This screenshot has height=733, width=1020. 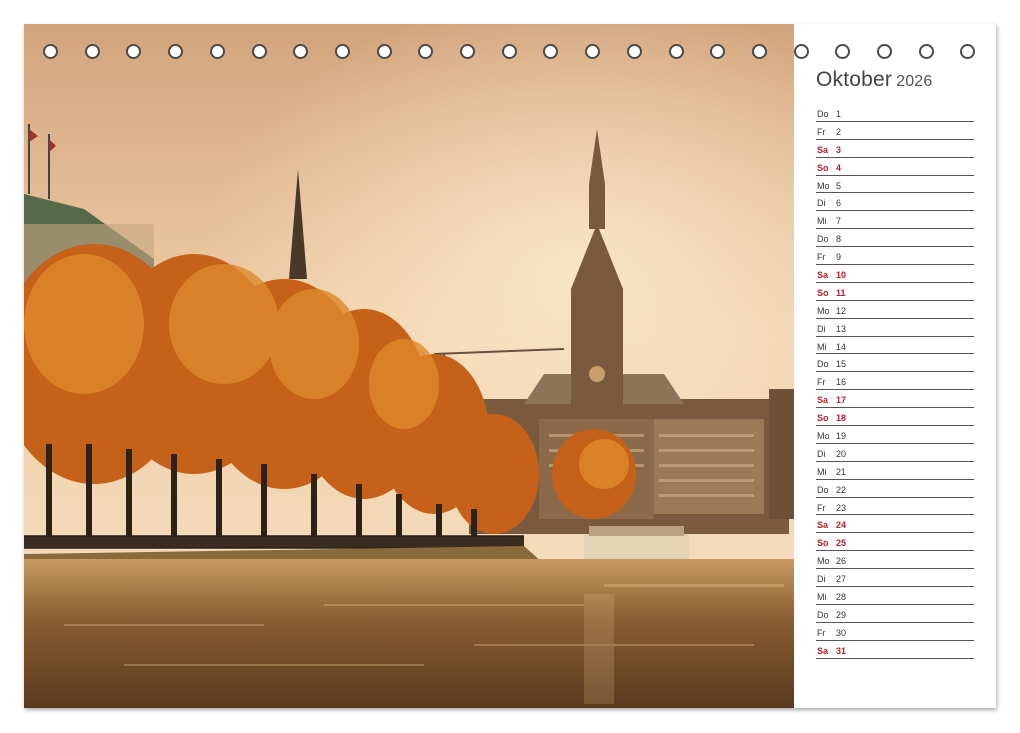 I want to click on day-row: Di 13, so click(x=895, y=328).